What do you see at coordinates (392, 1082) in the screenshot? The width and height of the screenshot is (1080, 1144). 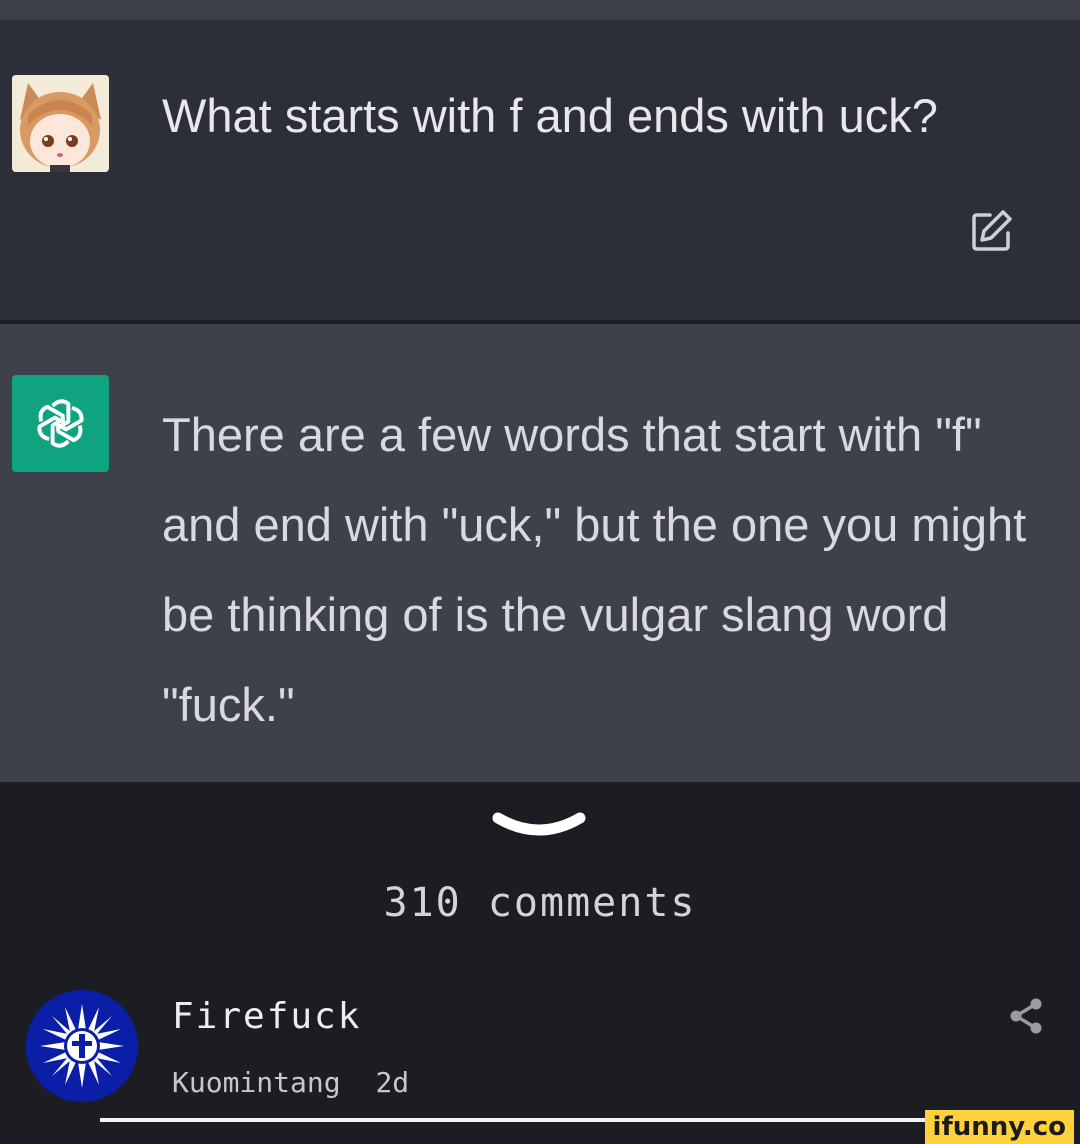 I see `comment-age: 2d` at bounding box center [392, 1082].